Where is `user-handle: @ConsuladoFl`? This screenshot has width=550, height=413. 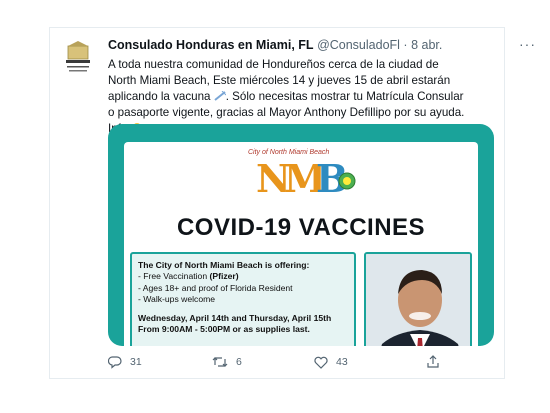
user-handle: @ConsuladoFl is located at coordinates (358, 45).